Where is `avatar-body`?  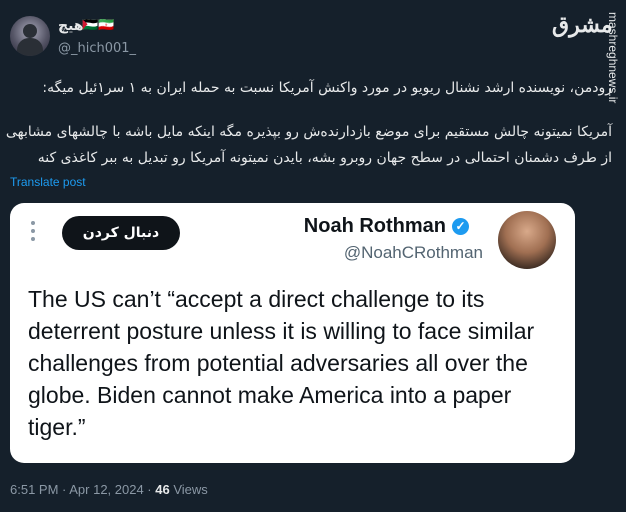
avatar-body is located at coordinates (30, 47).